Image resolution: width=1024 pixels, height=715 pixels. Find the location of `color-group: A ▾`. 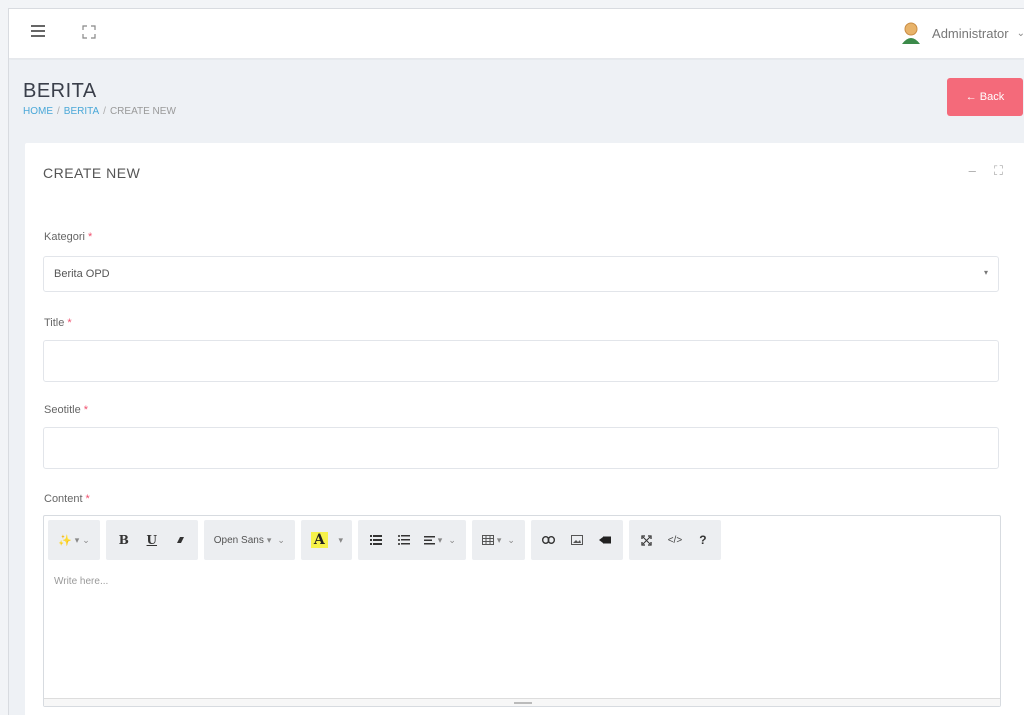

color-group: A ▾ is located at coordinates (326, 540).